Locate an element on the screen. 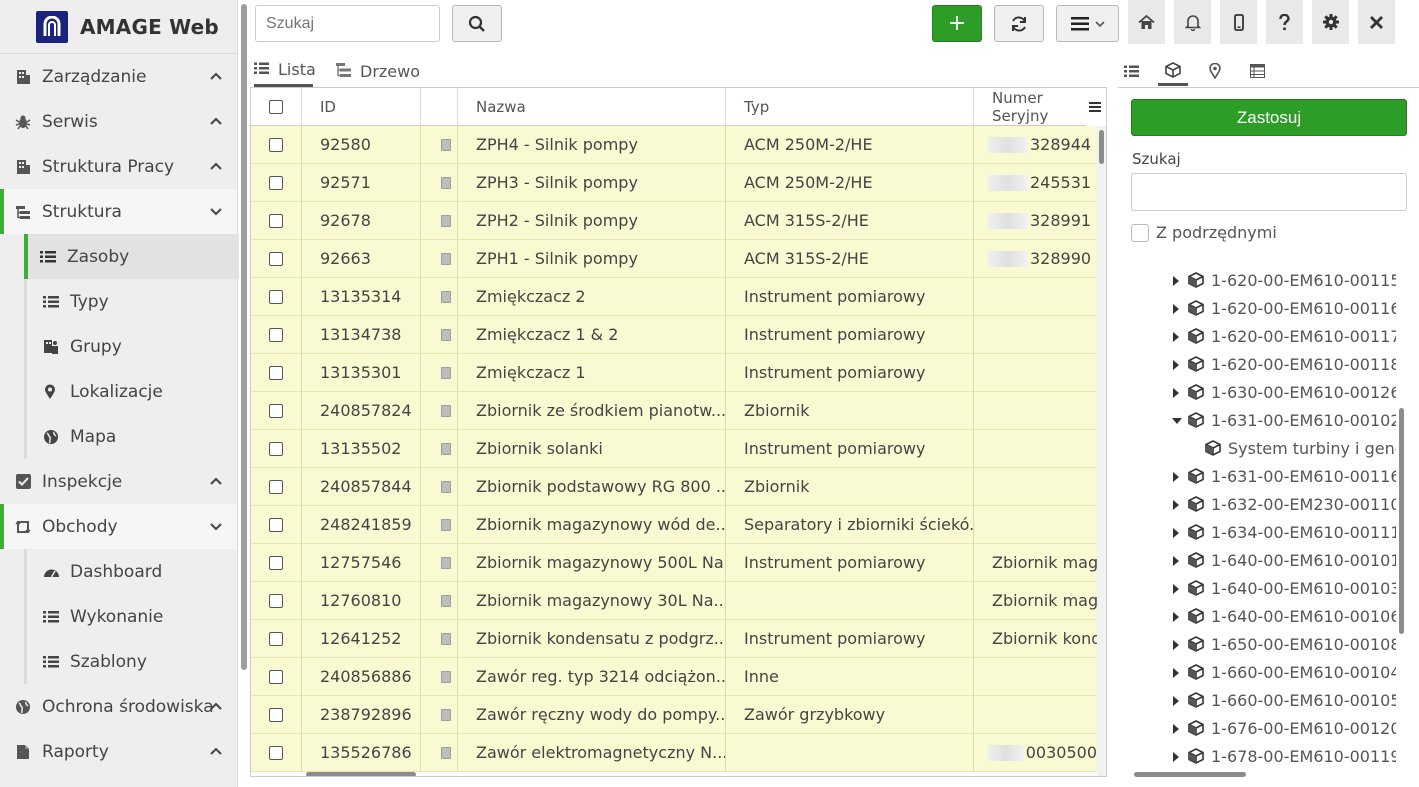 This screenshot has width=1419, height=787. tree-node: 1-630-00-EM610-00126 P is located at coordinates (1258, 393).